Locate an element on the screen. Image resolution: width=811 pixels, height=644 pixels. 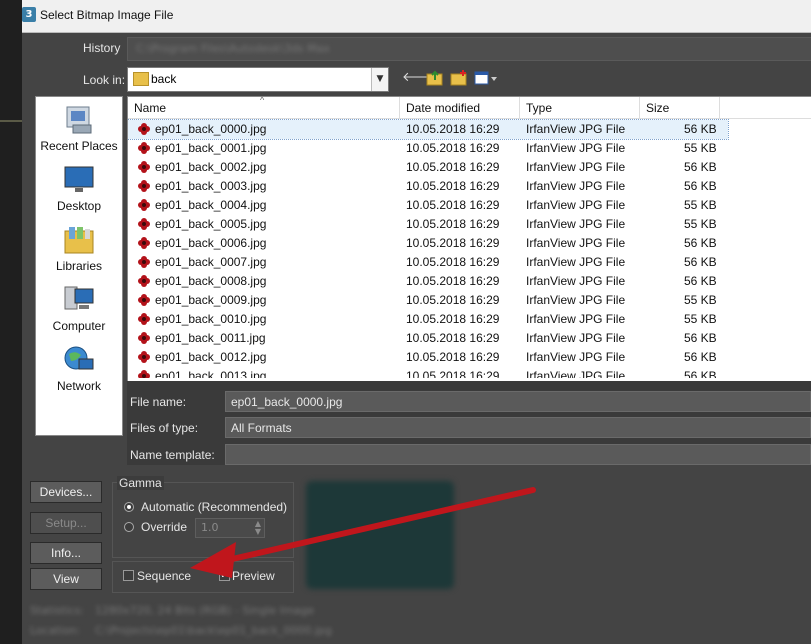
override-label: Override is located at coordinates (164, 527).